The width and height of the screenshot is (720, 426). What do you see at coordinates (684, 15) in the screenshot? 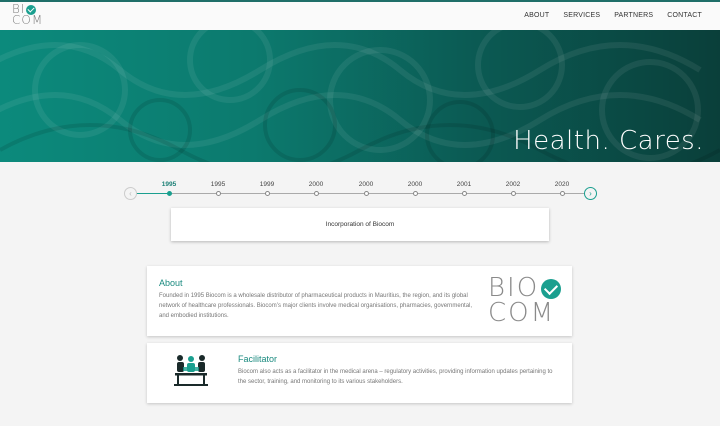
I see `nav-contact: CONTACT` at bounding box center [684, 15].